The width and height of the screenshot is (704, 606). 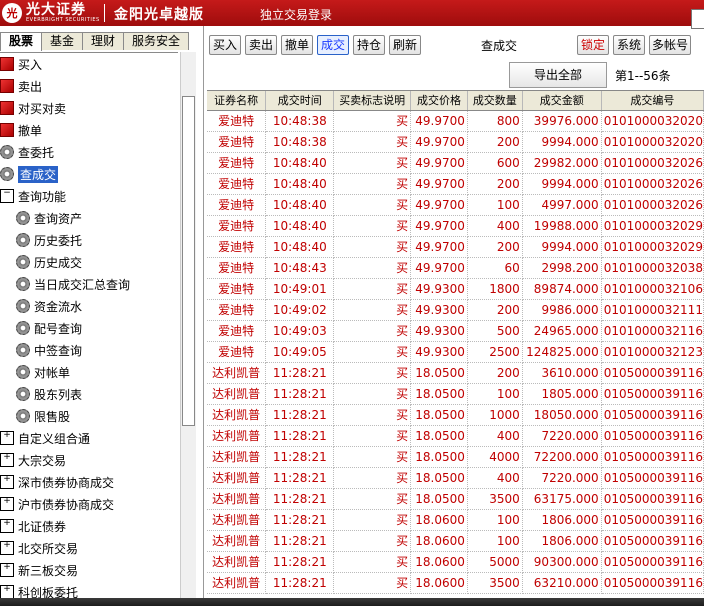 What do you see at coordinates (439, 101) in the screenshot?
I see `column-header: 成交价格` at bounding box center [439, 101].